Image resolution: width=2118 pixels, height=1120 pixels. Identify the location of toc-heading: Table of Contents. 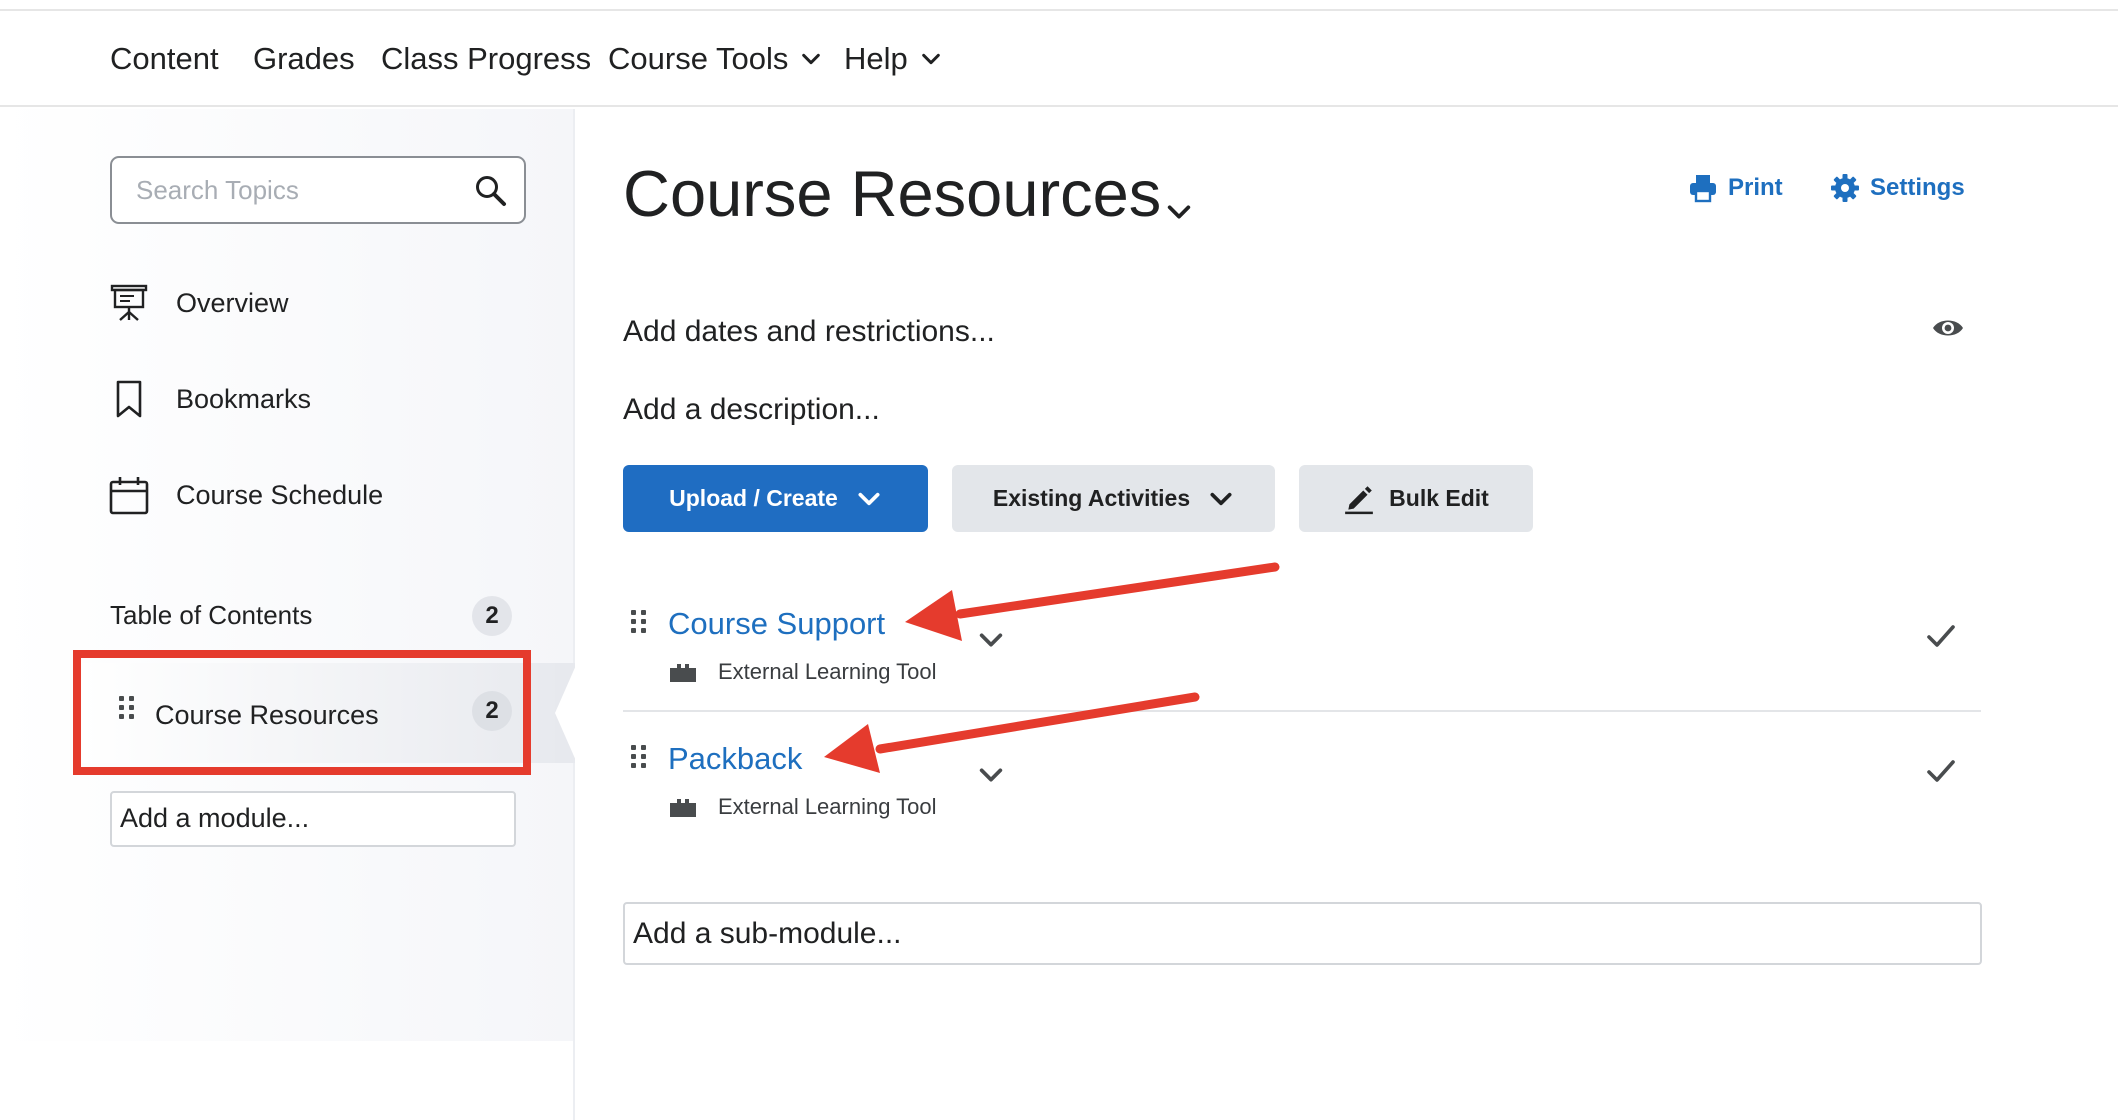
(211, 615).